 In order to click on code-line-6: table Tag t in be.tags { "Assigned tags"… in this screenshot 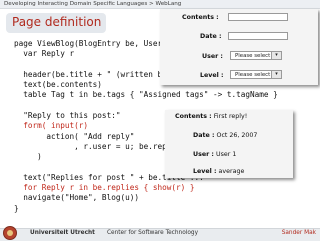, I will do `click(146, 95)`.